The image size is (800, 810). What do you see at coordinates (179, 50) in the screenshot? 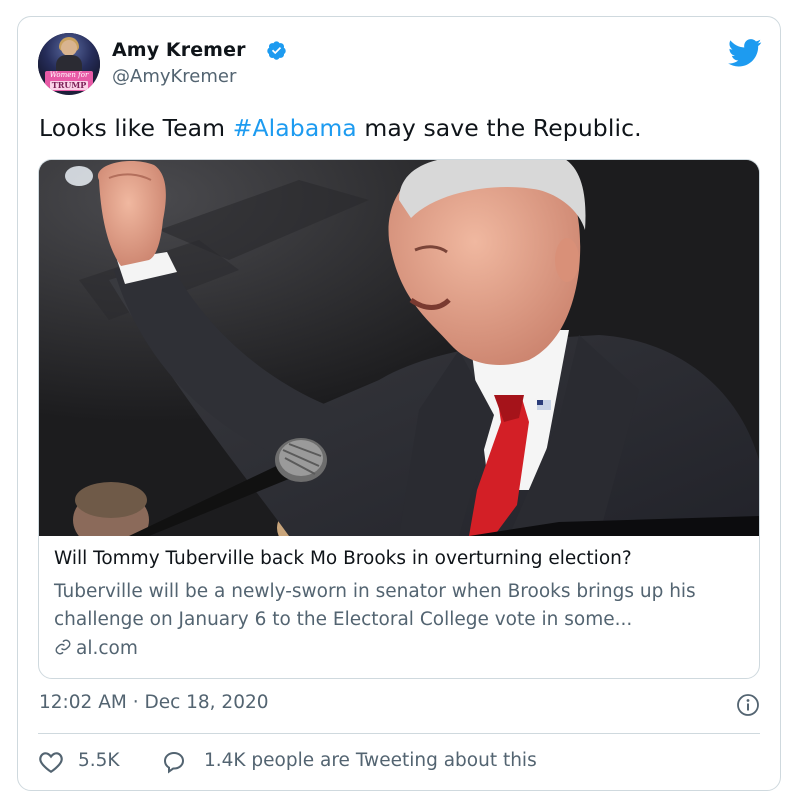
I see `author-name: Amy Kremer` at bounding box center [179, 50].